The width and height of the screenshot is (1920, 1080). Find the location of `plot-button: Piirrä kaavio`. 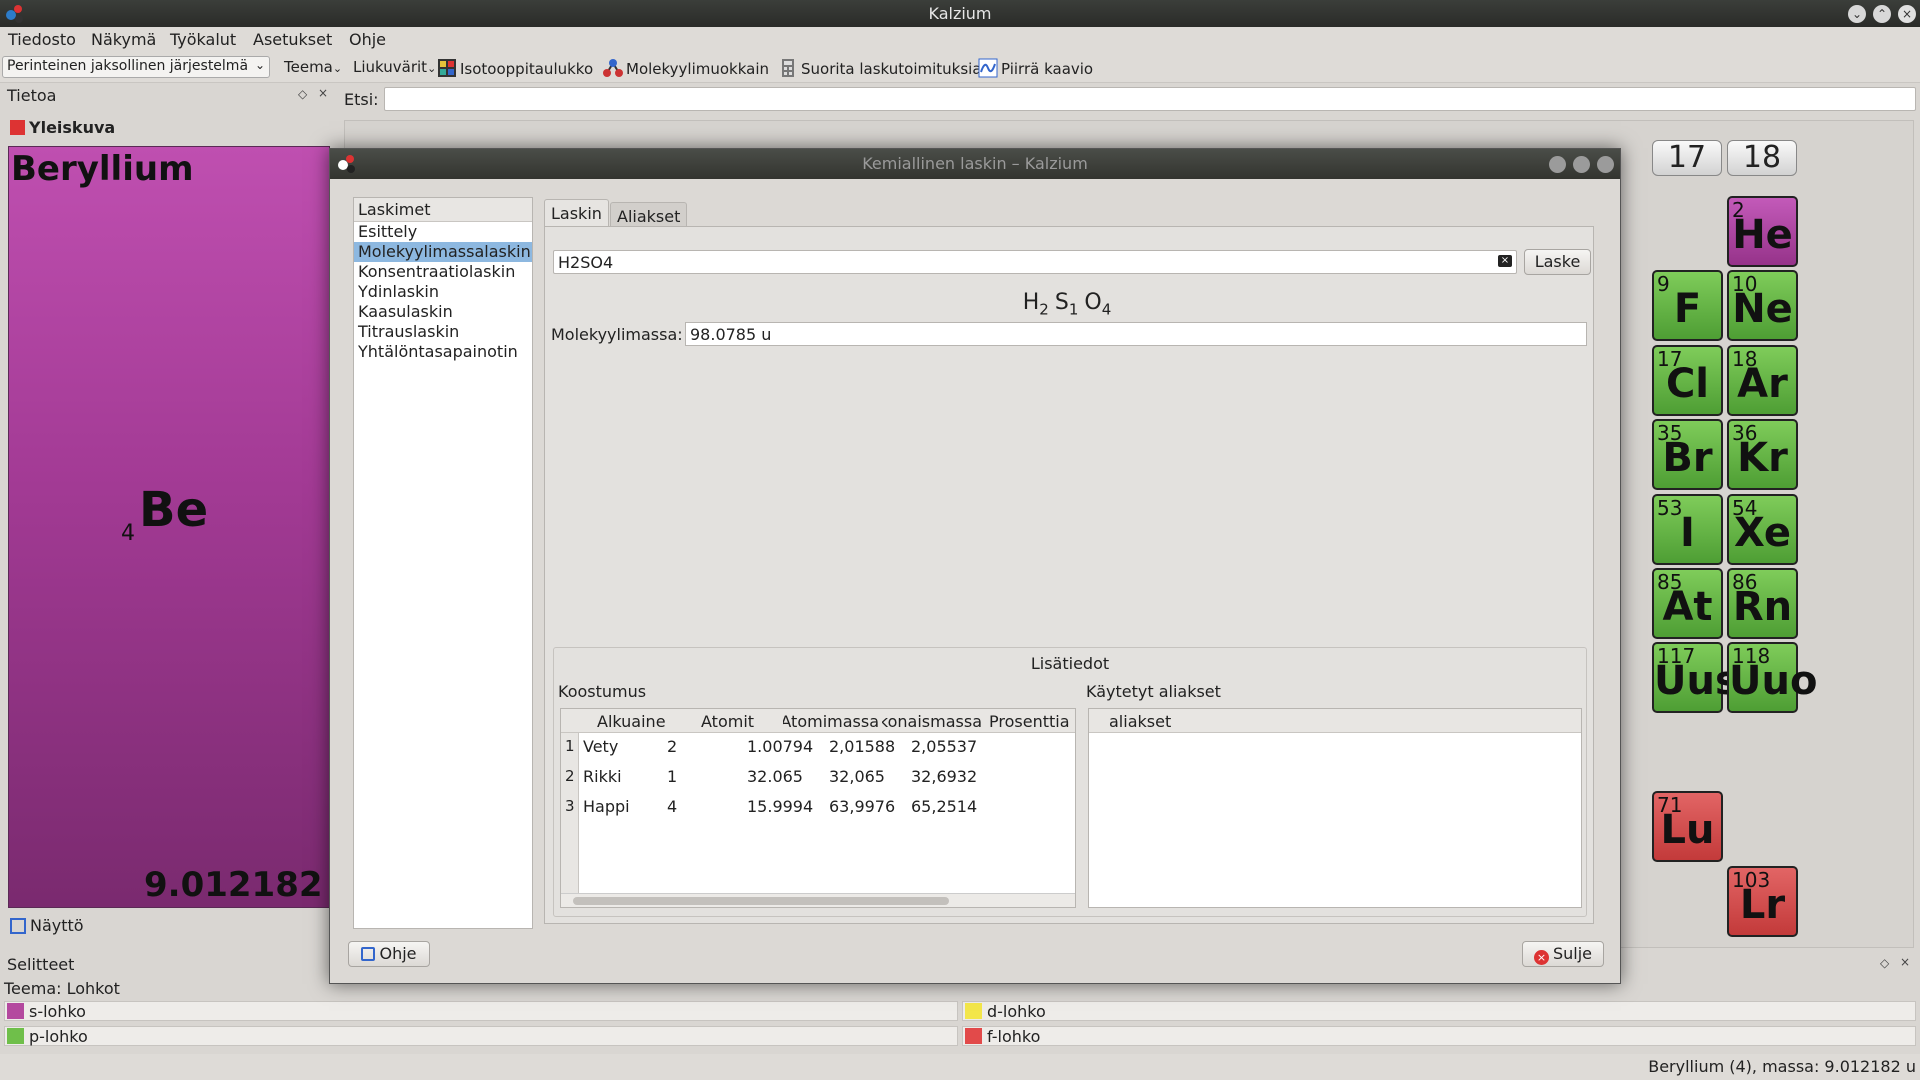

plot-button: Piirrä kaavio is located at coordinates (1035, 68).